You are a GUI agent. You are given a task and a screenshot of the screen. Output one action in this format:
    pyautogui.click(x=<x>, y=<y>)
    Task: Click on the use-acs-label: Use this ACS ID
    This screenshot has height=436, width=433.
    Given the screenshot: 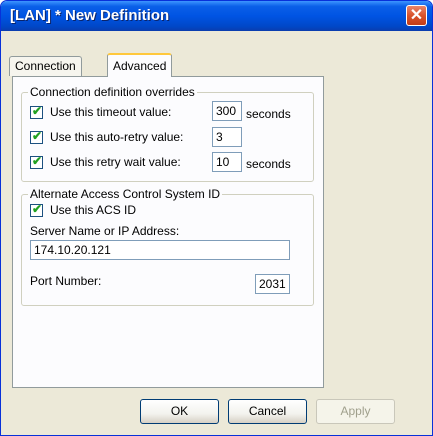 What is the action you would take?
    pyautogui.click(x=93, y=210)
    